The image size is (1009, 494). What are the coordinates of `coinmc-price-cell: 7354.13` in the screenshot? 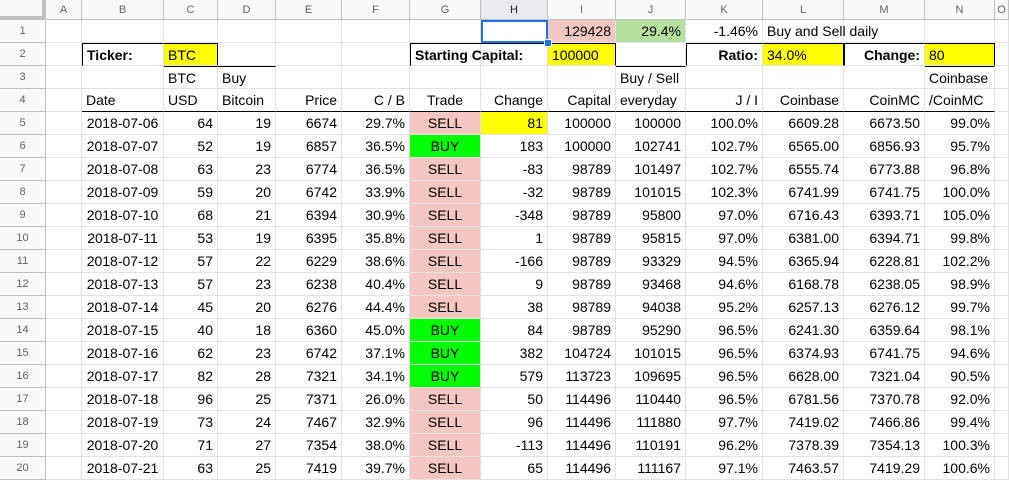 It's located at (884, 445).